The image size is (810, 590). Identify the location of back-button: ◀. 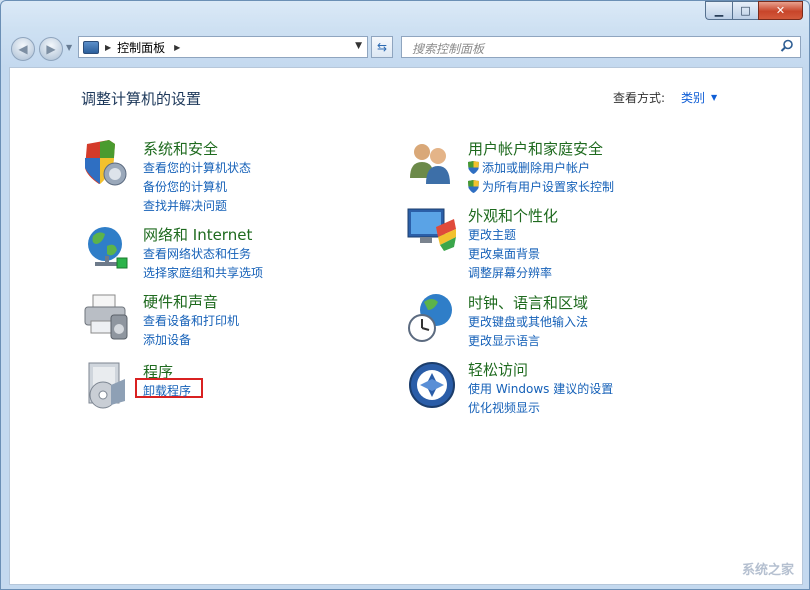
(23, 49).